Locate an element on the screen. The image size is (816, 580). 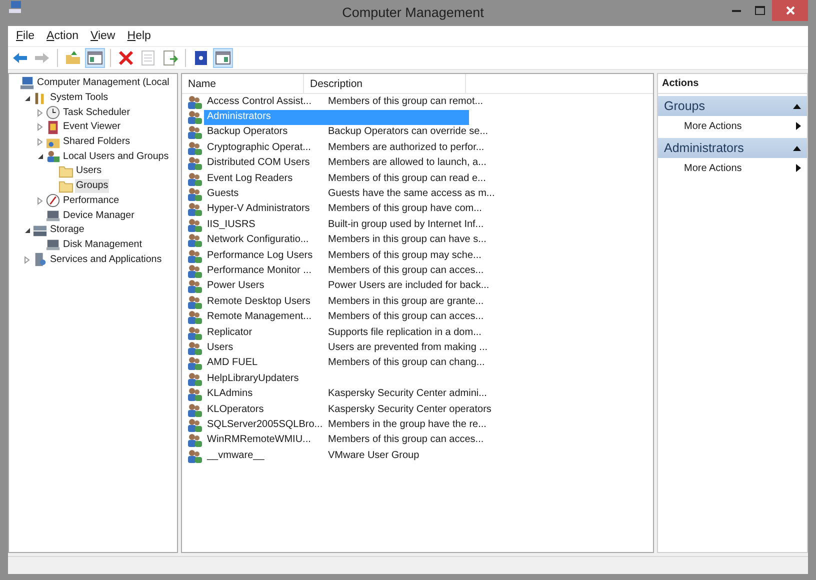
window-title: Computer Management is located at coordinates (413, 12).